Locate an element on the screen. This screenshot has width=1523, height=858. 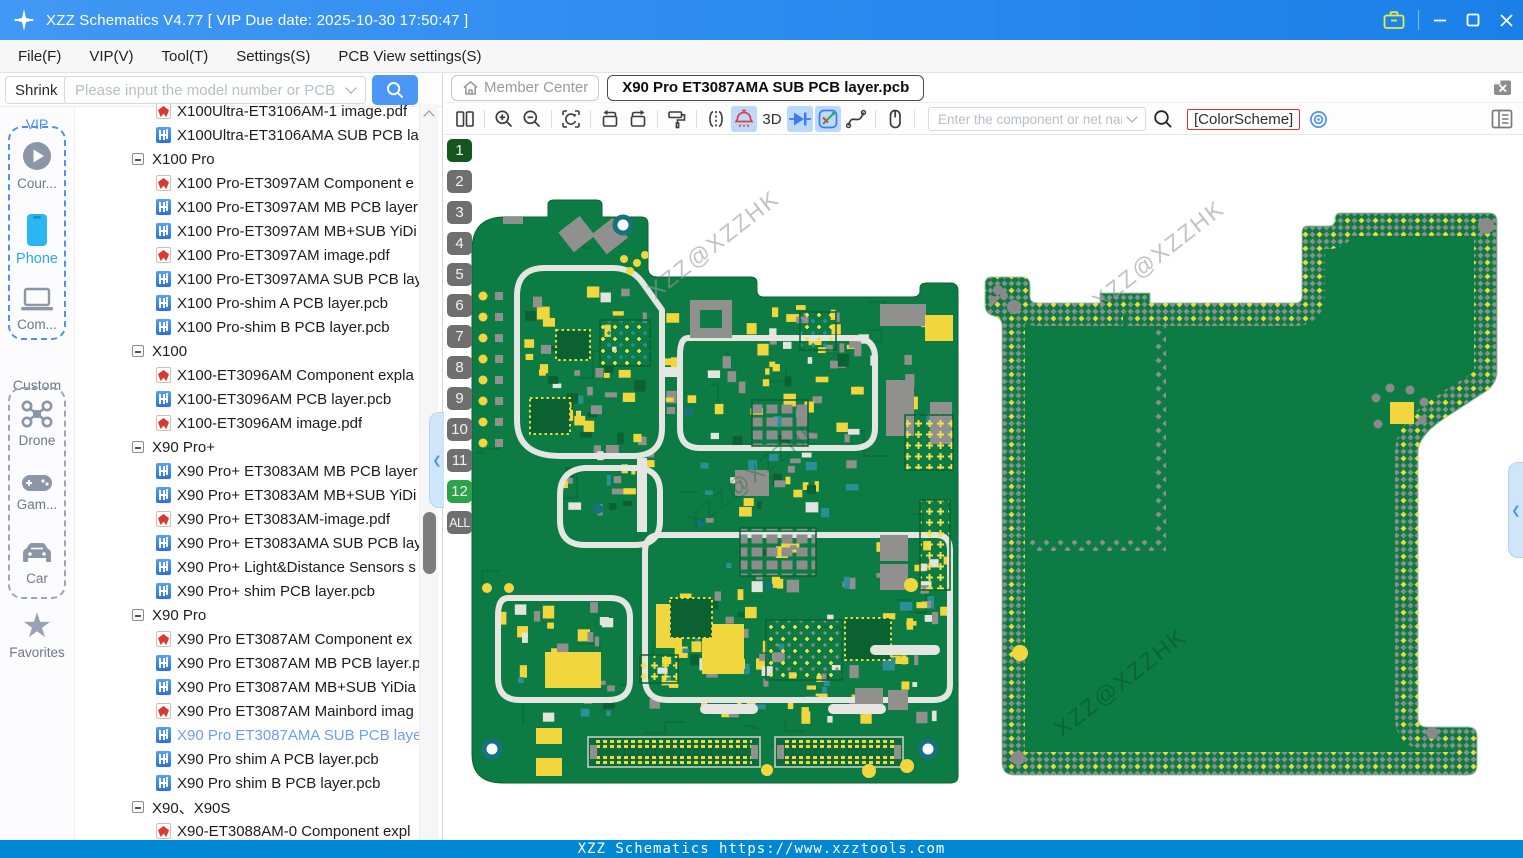
scrollbar-thumb is located at coordinates (429, 543).